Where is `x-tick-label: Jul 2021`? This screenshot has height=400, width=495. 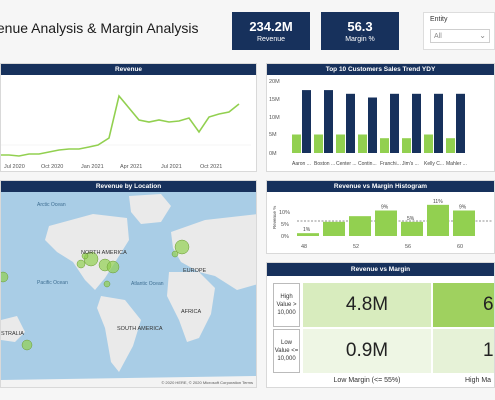 x-tick-label: Jul 2021 is located at coordinates (171, 167).